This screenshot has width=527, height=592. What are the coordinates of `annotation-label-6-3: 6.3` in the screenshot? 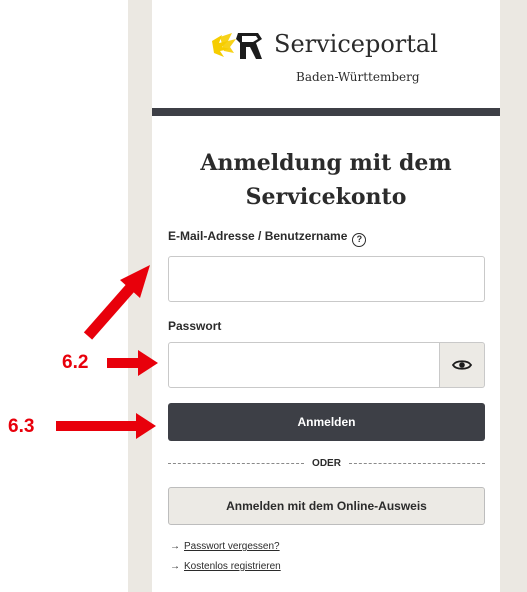 It's located at (21, 426).